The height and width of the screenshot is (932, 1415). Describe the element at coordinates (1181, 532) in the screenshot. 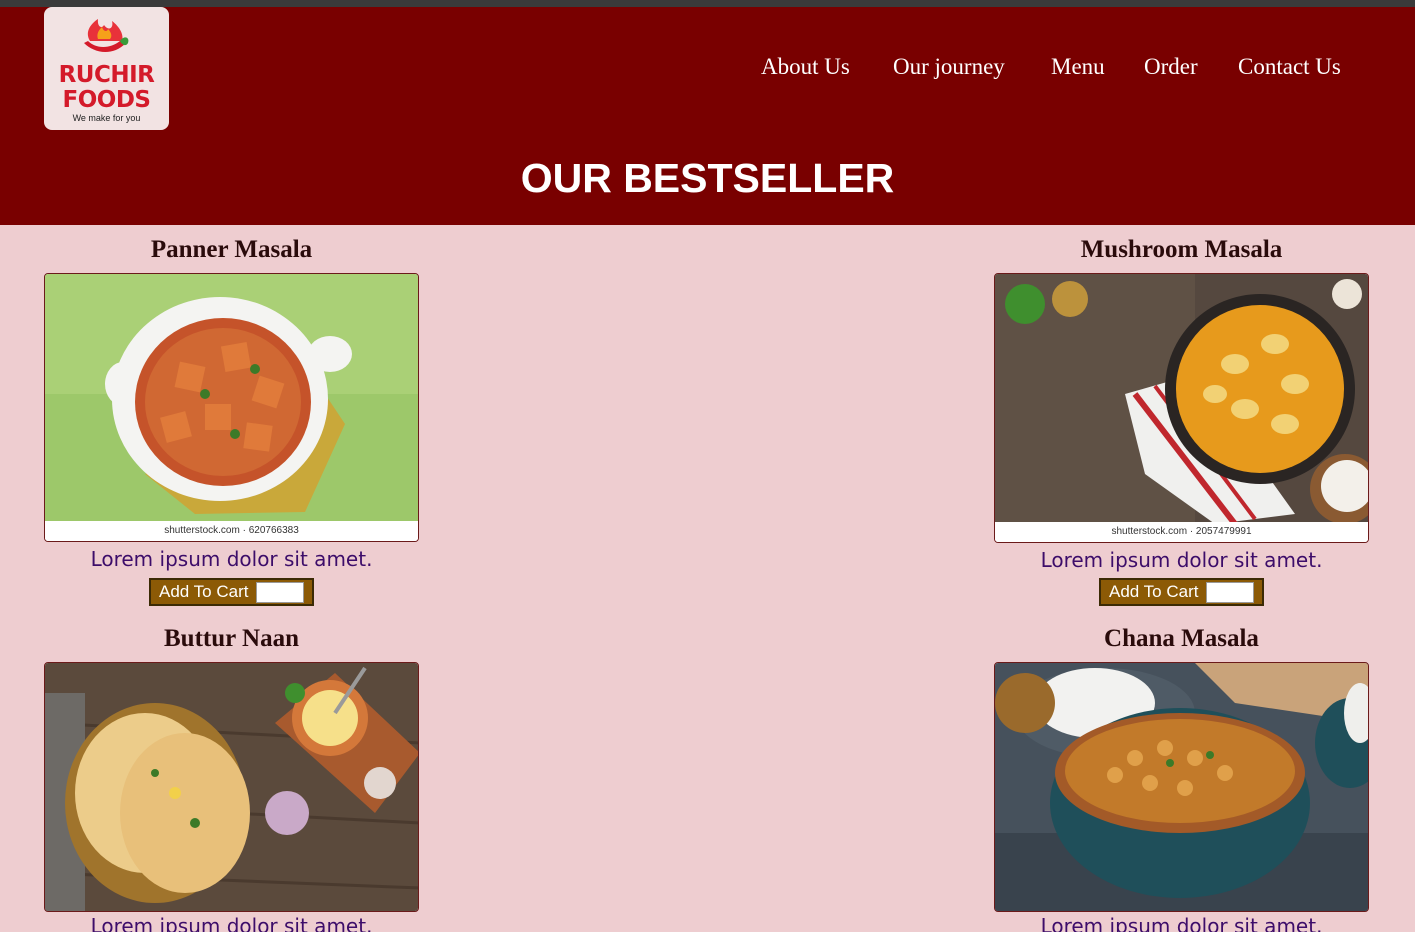

I see `image-credit: shutterstock.com · 2057479991` at that location.